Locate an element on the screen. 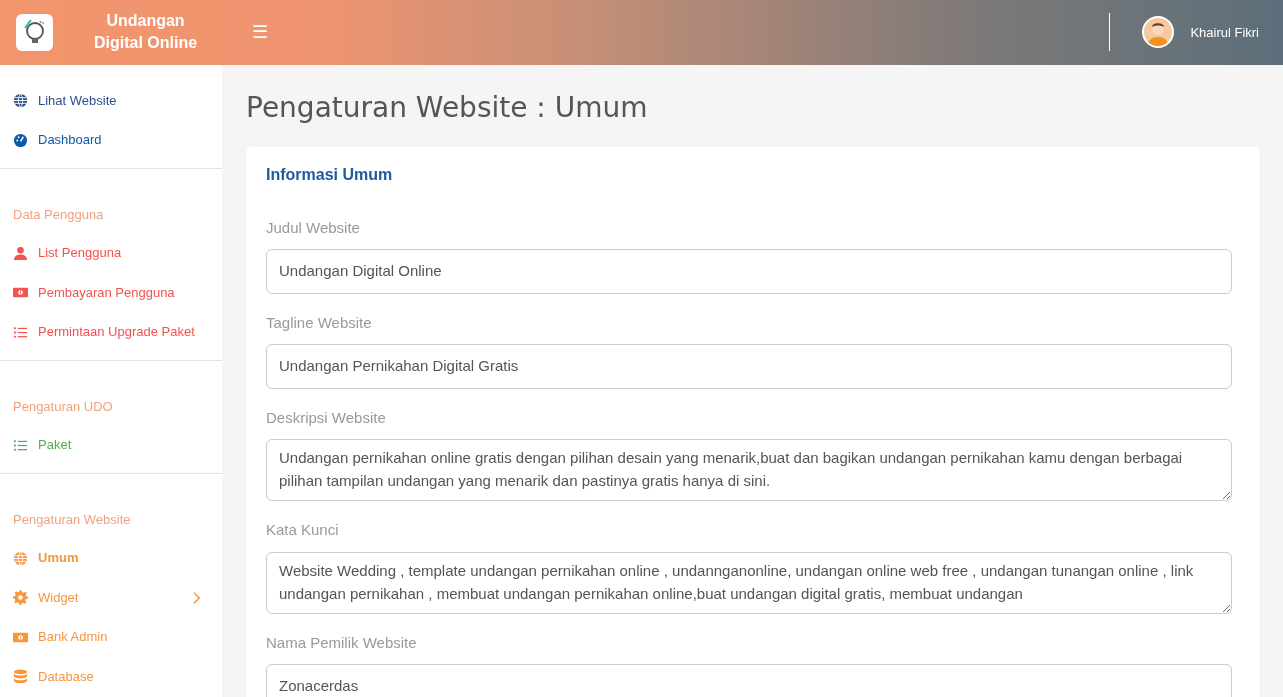 Image resolution: width=1283 pixels, height=697 pixels. input-field: Undangan Pernikahan Digital Gratis is located at coordinates (749, 366).